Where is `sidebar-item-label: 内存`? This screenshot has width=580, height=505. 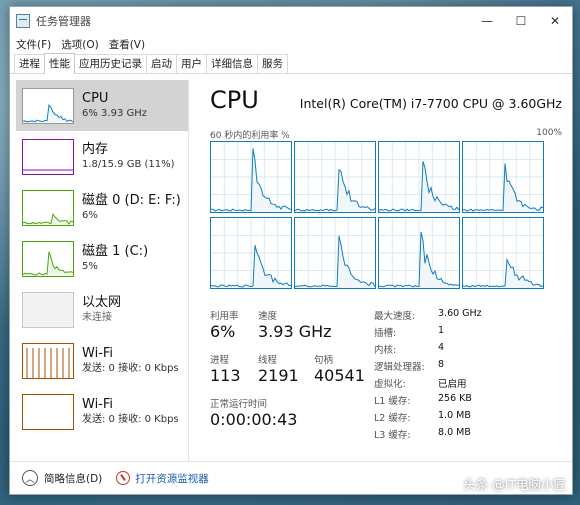
sidebar-item-label: 内存 is located at coordinates (95, 149).